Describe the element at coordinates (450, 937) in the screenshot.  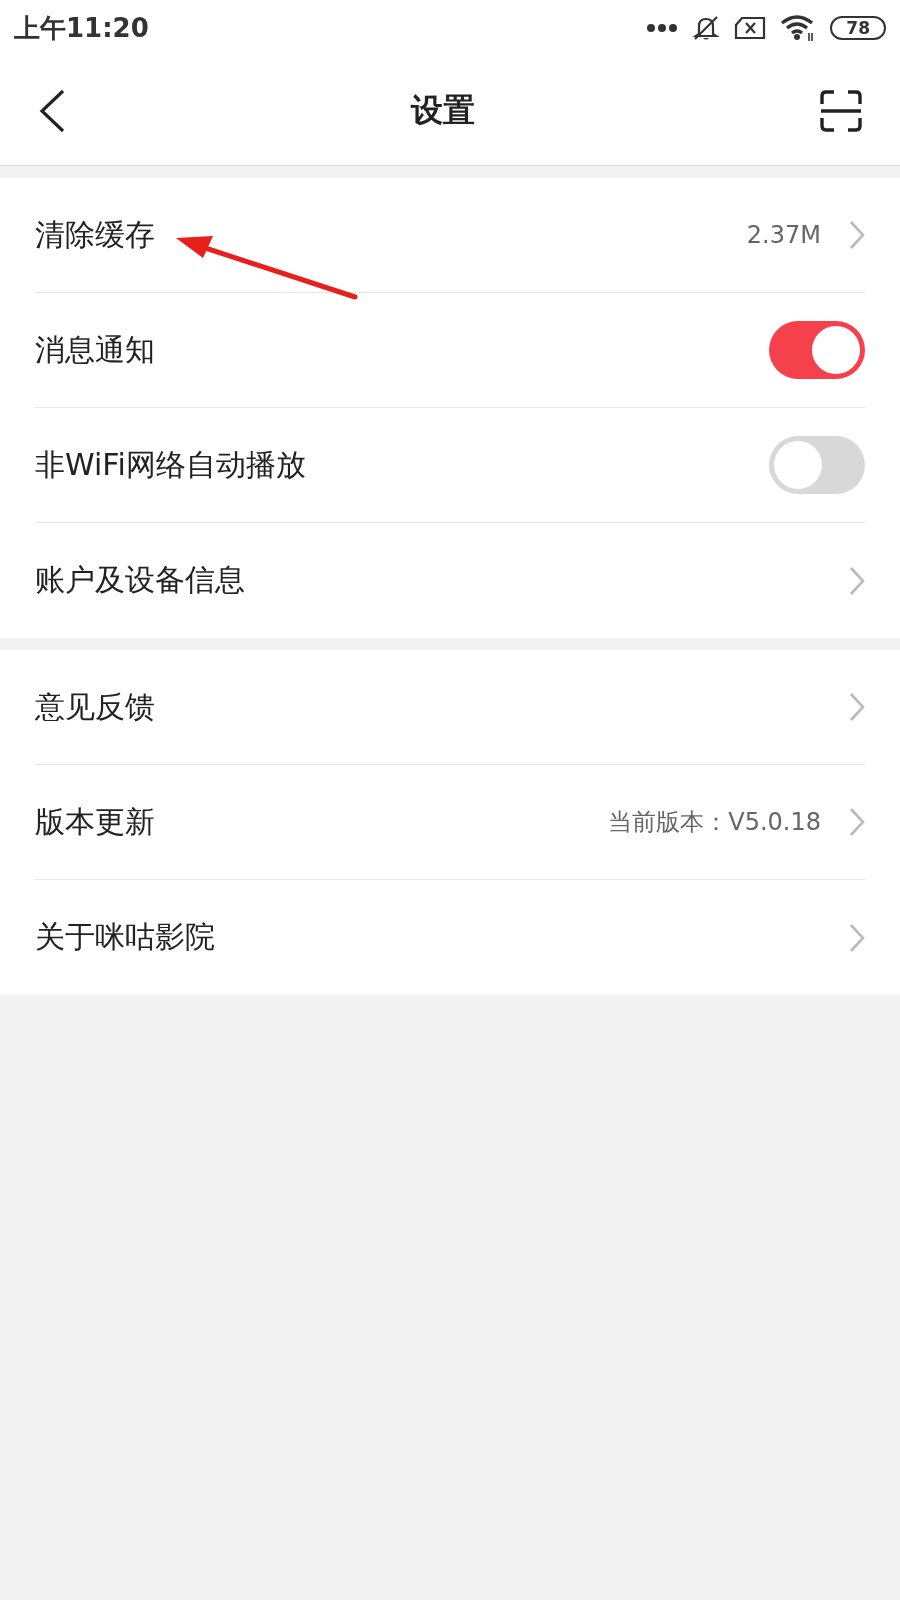
I see `settings-row: 关于咪咕影院` at that location.